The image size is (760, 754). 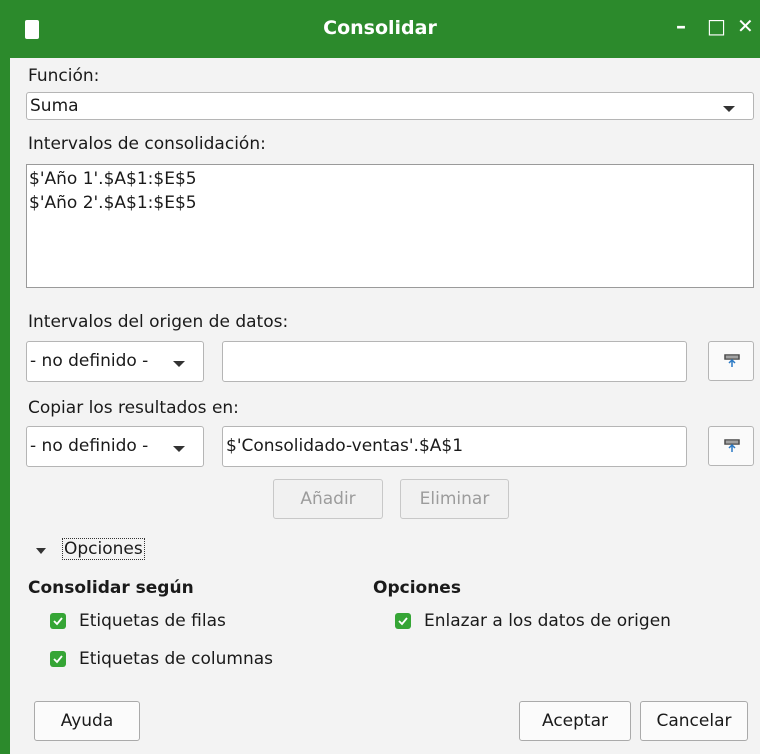 I want to click on help-button: Ayuda, so click(x=87, y=721).